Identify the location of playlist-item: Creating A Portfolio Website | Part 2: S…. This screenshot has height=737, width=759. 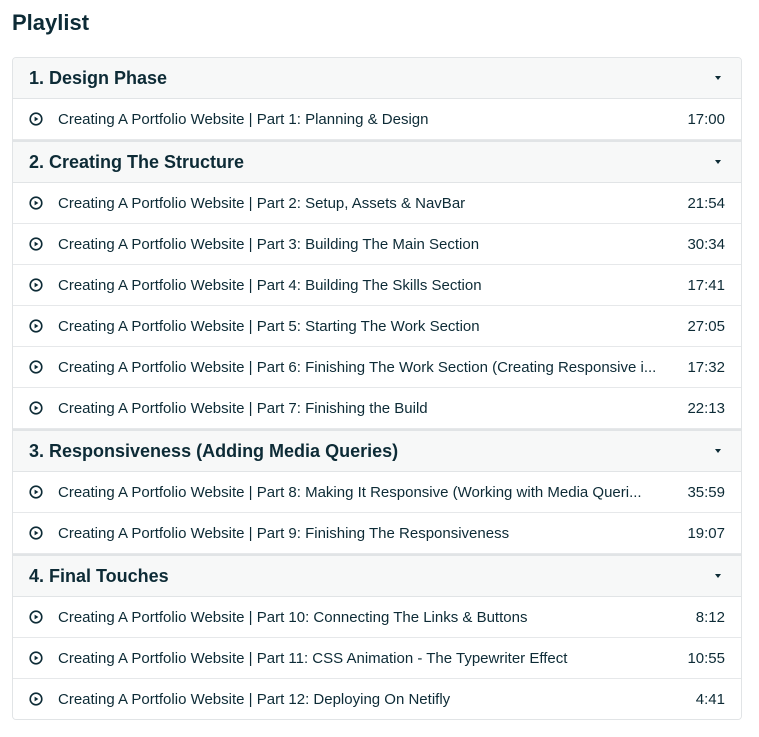
(377, 203).